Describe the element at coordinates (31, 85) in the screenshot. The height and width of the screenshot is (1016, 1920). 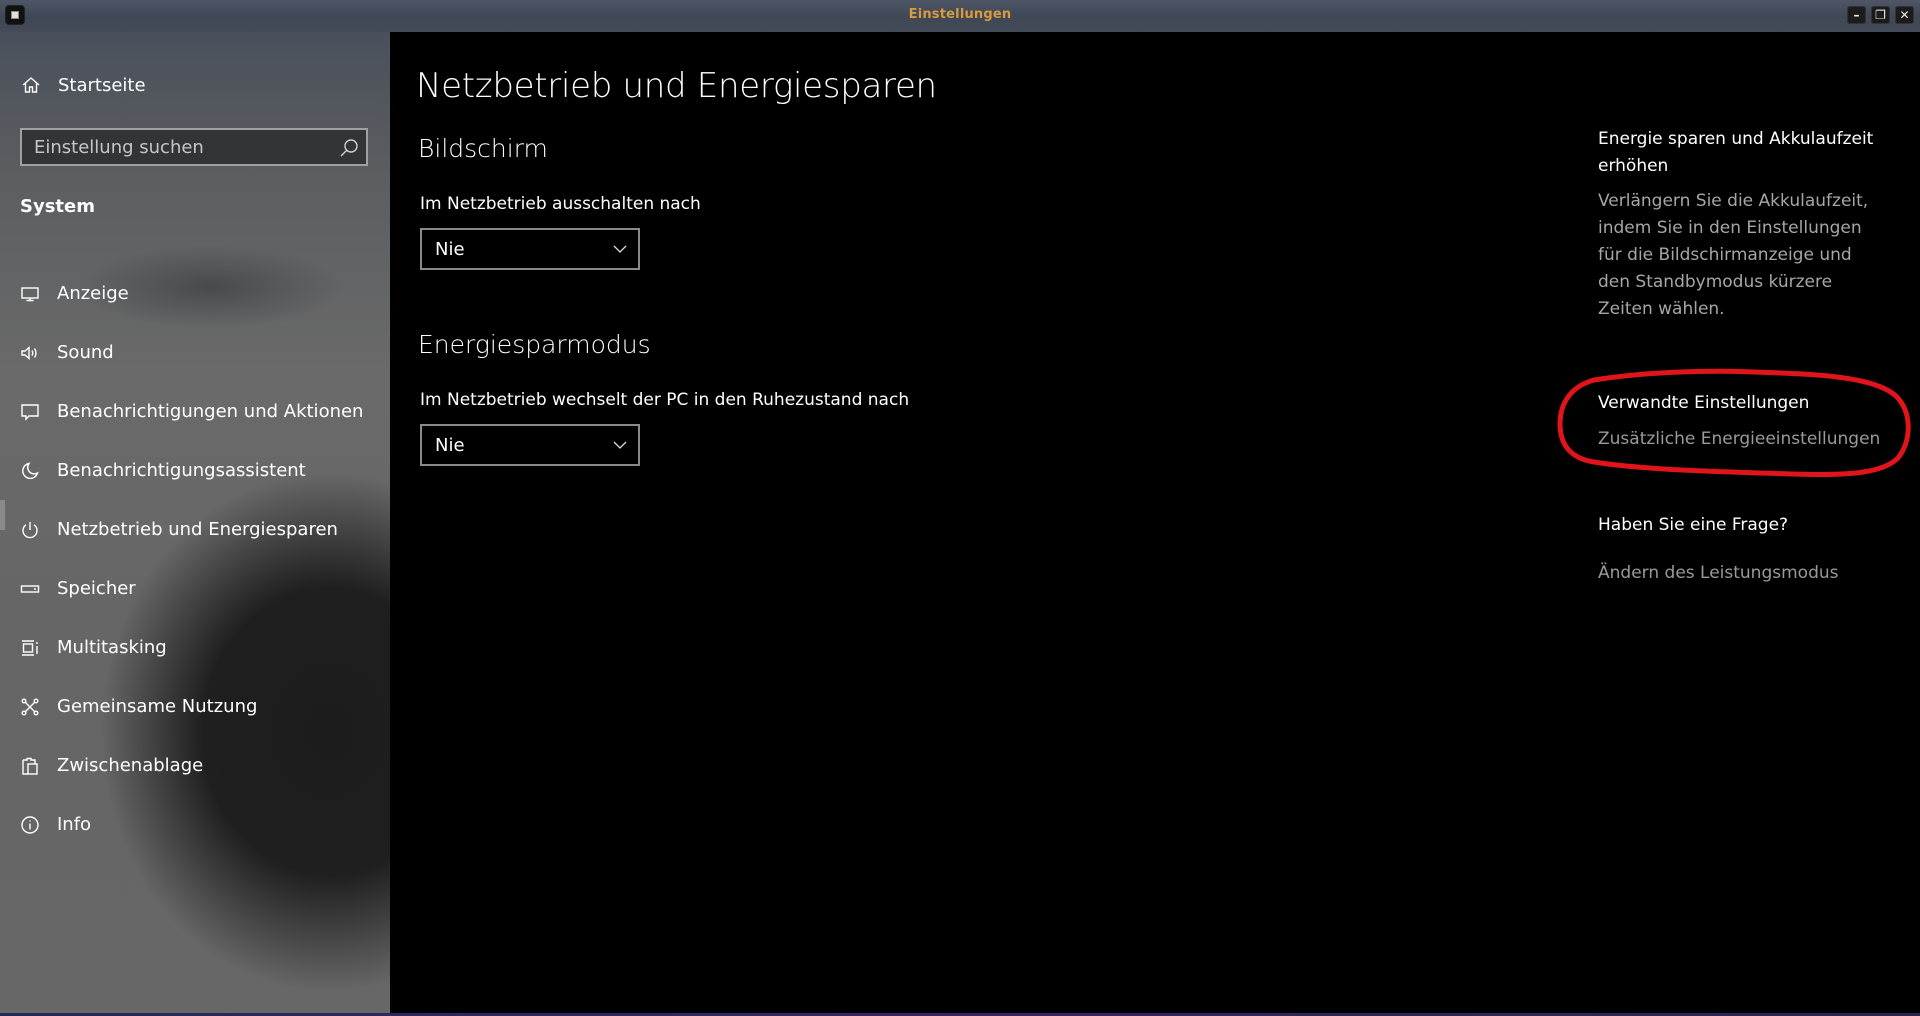
I see `home-icon` at that location.